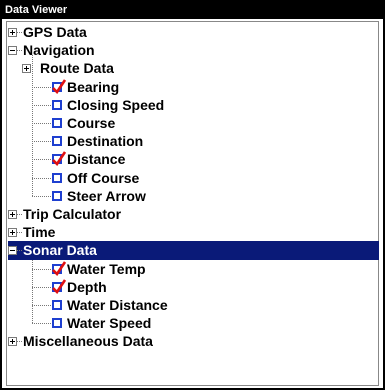  Describe the element at coordinates (193, 123) in the screenshot. I see `tree-item-course: Course` at that location.